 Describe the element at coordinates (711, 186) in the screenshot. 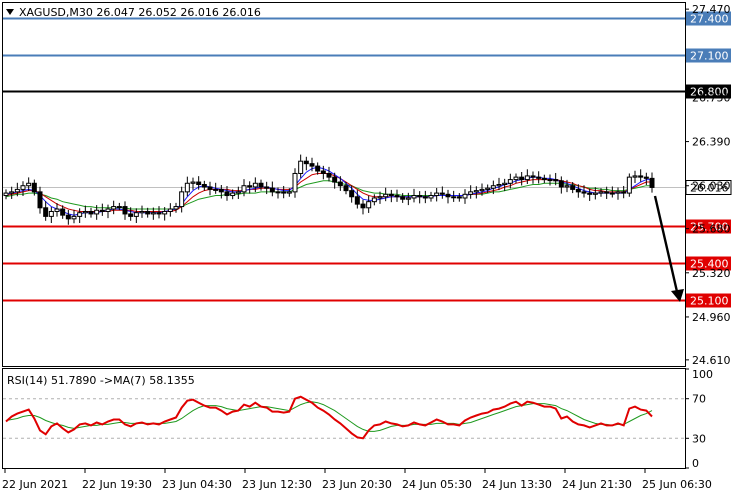

I see `price-tick-label: 26.030` at that location.